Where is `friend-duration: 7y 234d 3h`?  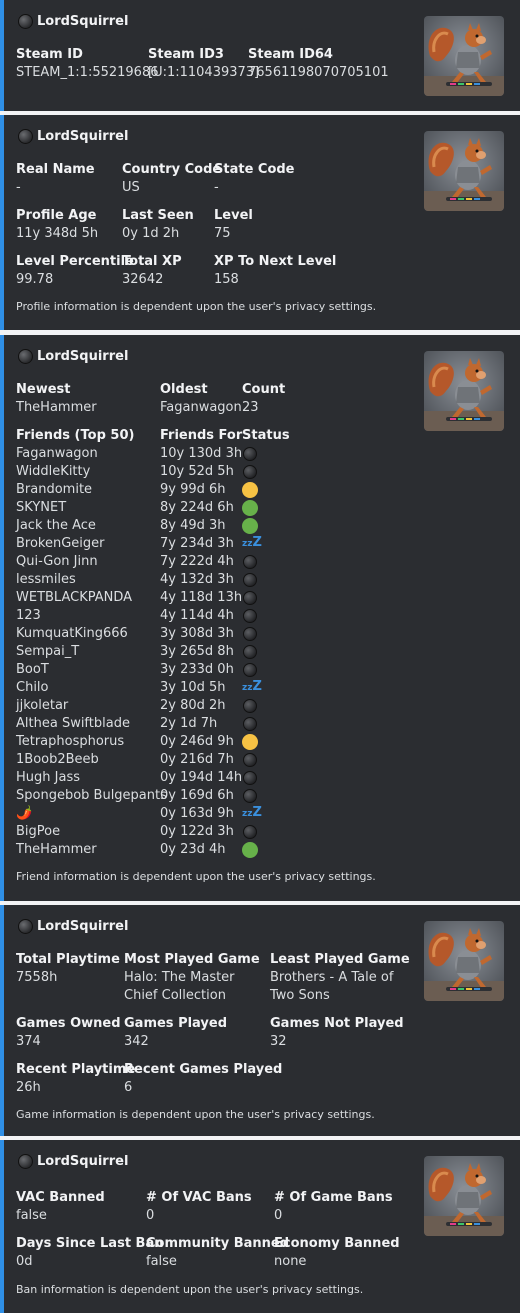 friend-duration: 7y 234d 3h is located at coordinates (197, 543).